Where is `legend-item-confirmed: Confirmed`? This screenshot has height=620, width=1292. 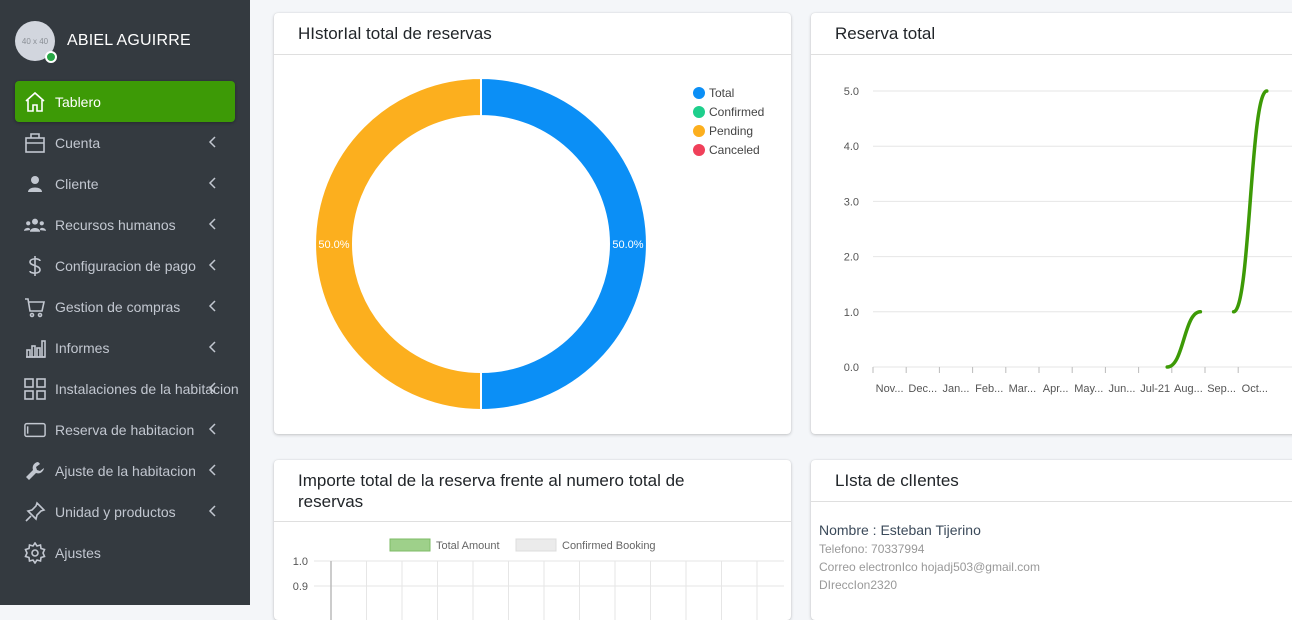
legend-item-confirmed: Confirmed is located at coordinates (728, 111).